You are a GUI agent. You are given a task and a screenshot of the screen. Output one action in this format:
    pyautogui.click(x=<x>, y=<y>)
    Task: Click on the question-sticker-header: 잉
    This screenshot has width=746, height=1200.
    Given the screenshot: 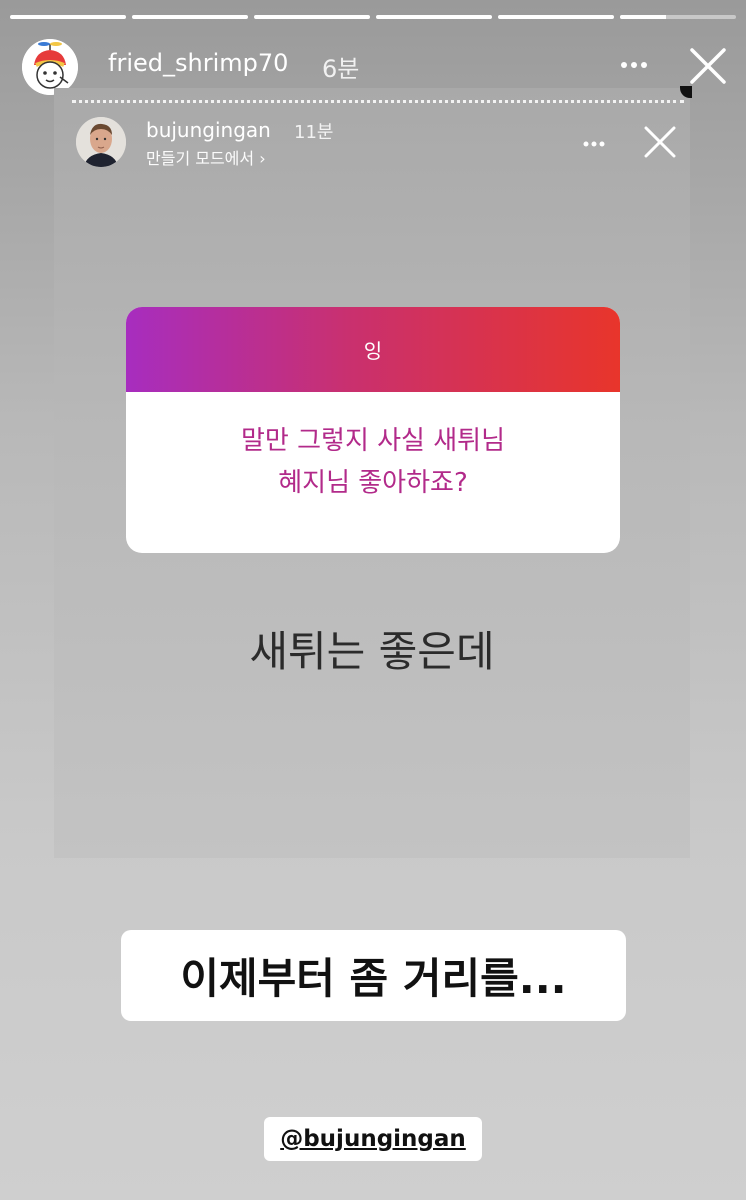 What is the action you would take?
    pyautogui.click(x=373, y=349)
    